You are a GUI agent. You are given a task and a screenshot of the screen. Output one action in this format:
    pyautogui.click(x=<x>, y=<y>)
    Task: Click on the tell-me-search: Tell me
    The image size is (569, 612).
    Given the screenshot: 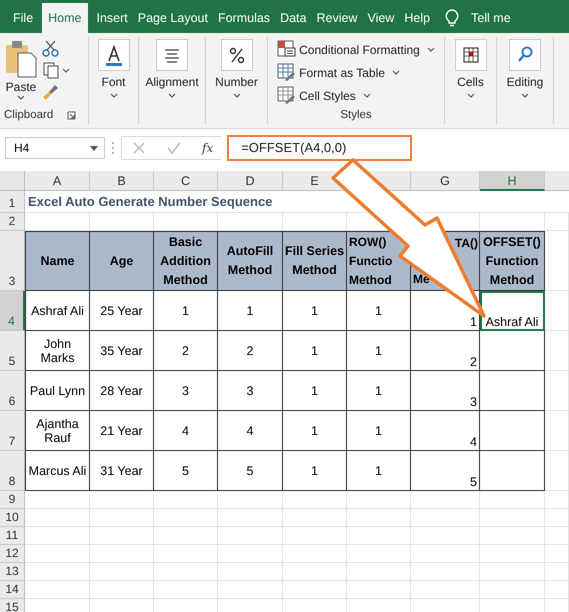 What is the action you would take?
    pyautogui.click(x=478, y=18)
    